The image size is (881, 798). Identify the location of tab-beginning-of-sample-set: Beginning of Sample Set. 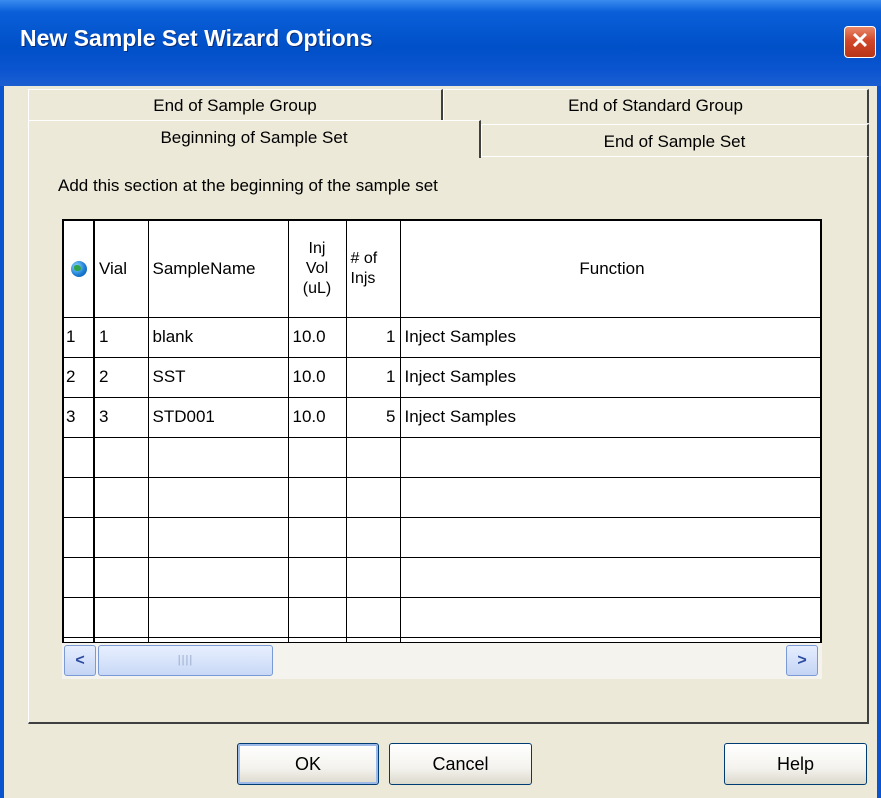
(254, 139).